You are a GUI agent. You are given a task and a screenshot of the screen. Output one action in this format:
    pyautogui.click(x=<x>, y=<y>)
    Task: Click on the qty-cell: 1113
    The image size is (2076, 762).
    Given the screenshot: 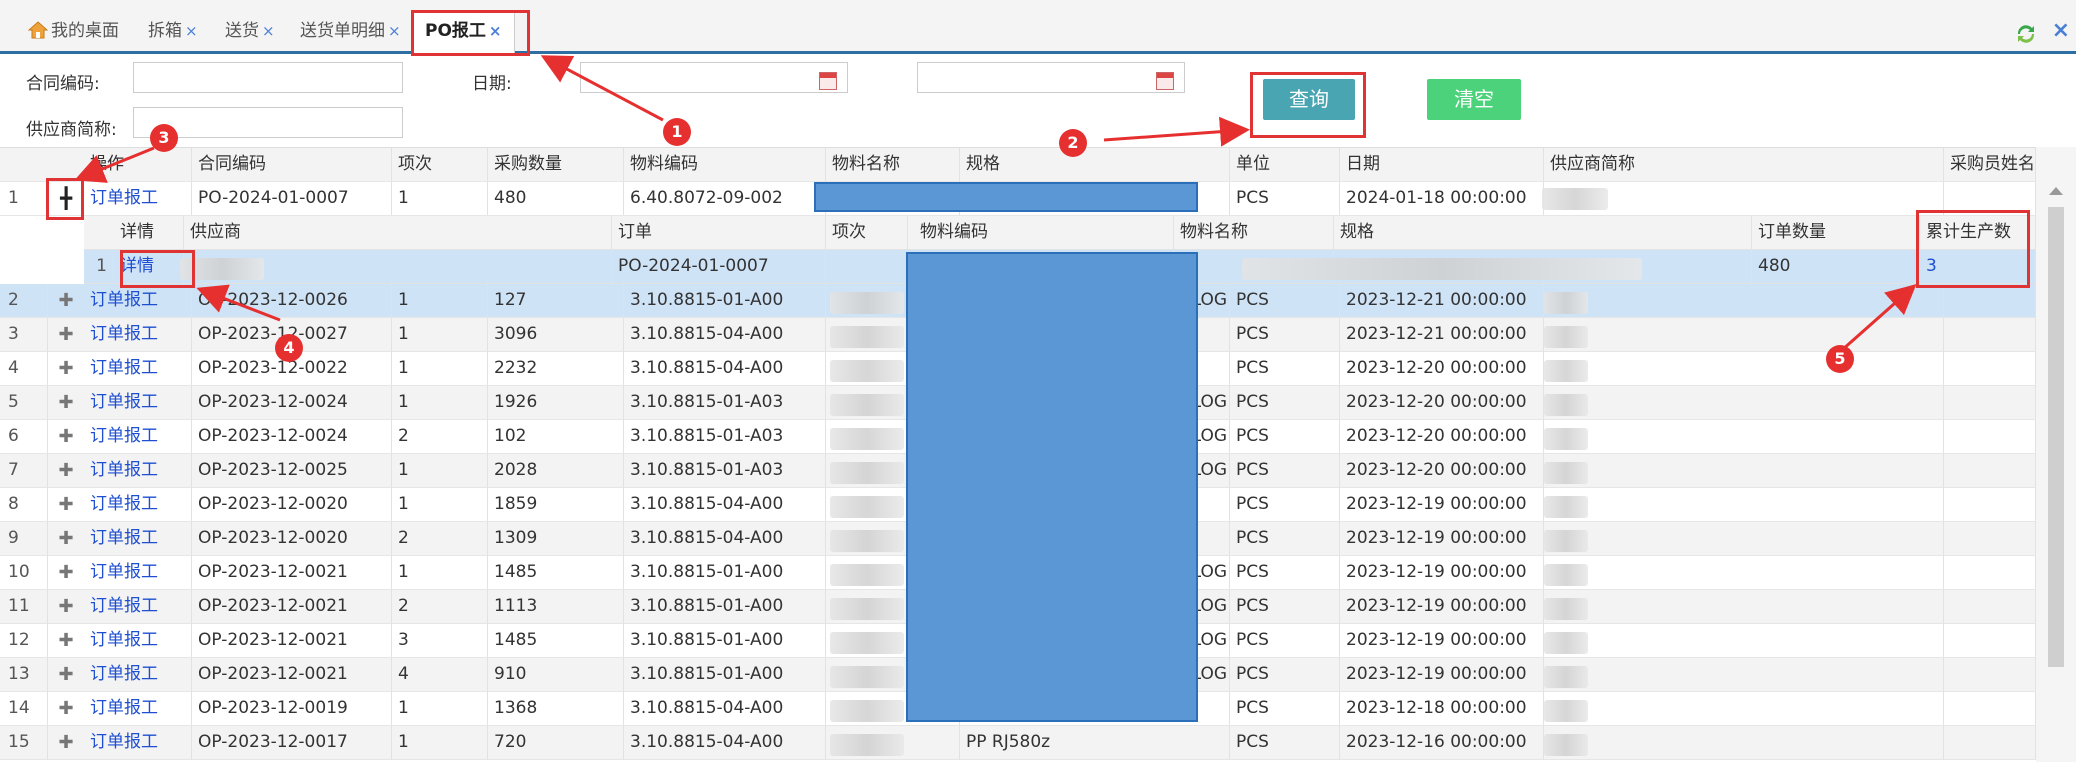 What is the action you would take?
    pyautogui.click(x=556, y=606)
    